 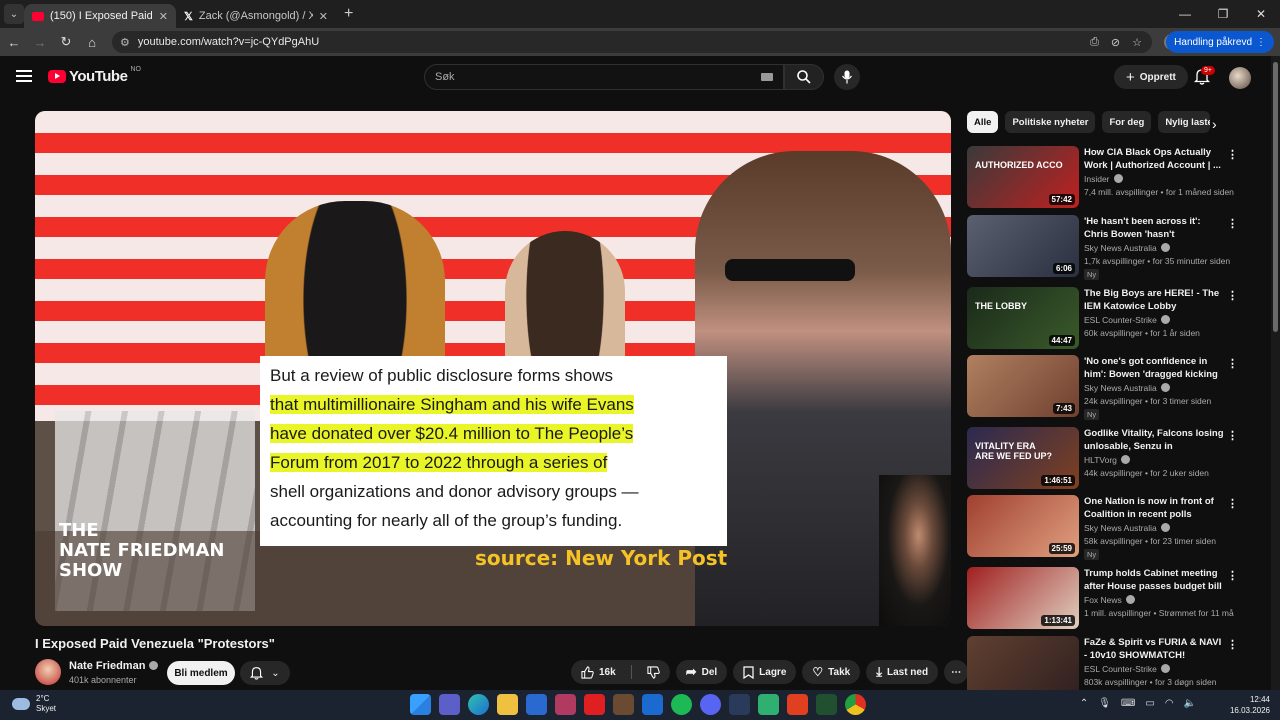 What do you see at coordinates (681, 704) in the screenshot?
I see `spotify-icon` at bounding box center [681, 704].